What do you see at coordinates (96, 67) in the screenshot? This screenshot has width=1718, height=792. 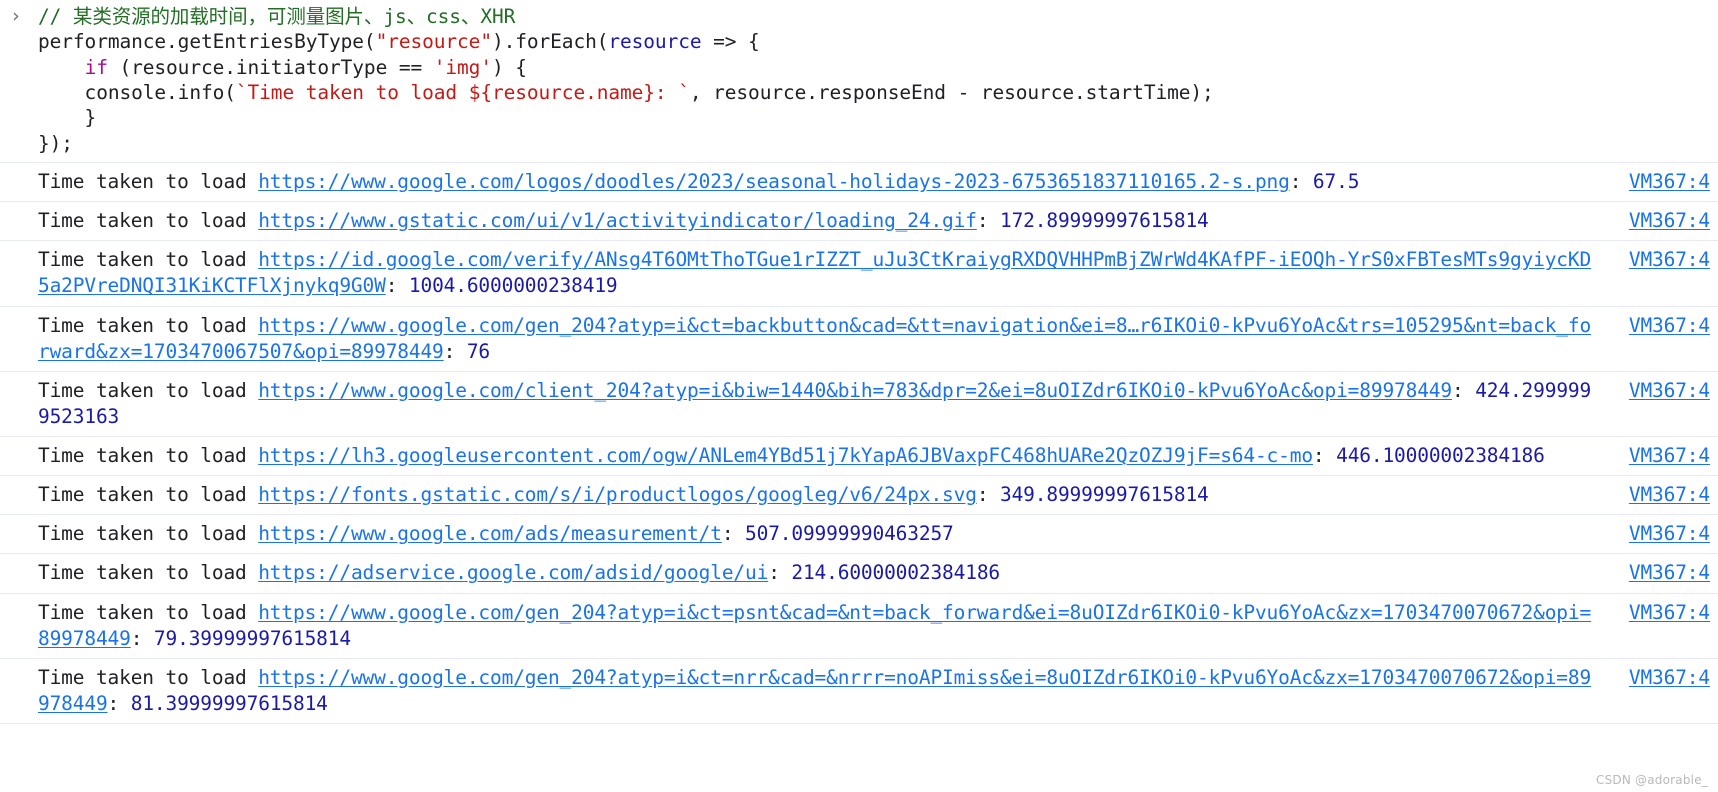 I see `code-token-kw: if` at bounding box center [96, 67].